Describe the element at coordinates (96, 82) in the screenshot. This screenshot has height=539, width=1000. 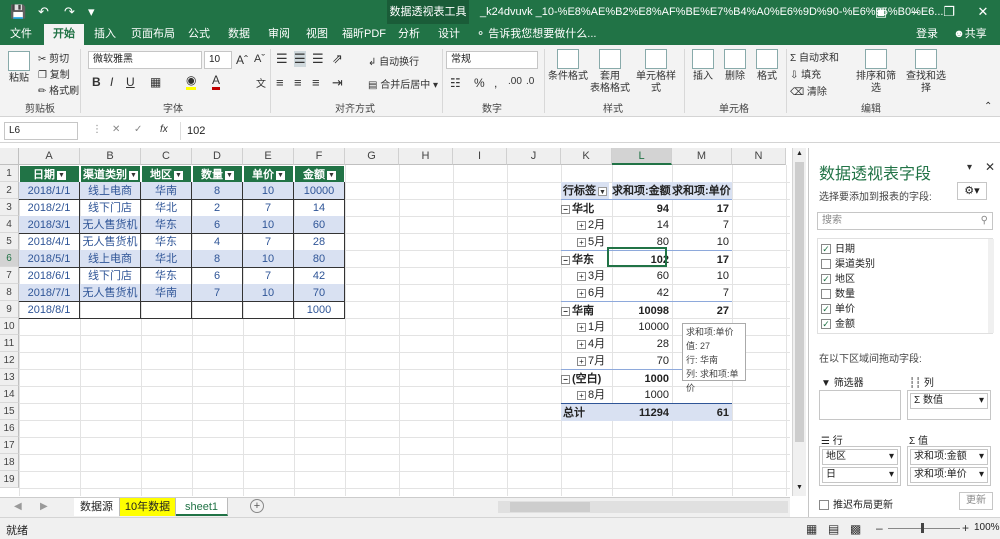
I see `bold-icon: B` at that location.